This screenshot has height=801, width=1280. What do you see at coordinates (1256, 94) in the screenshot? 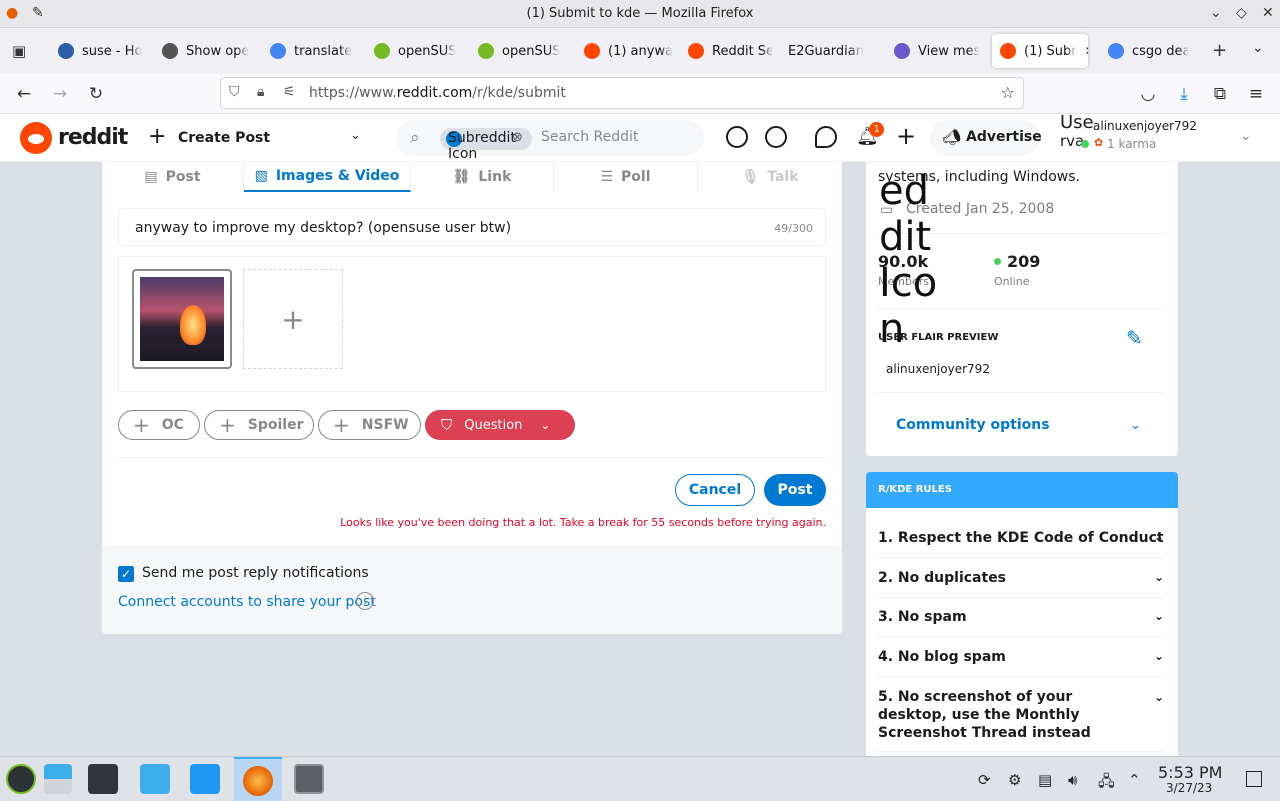
I see `menu-icon: ≡` at bounding box center [1256, 94].